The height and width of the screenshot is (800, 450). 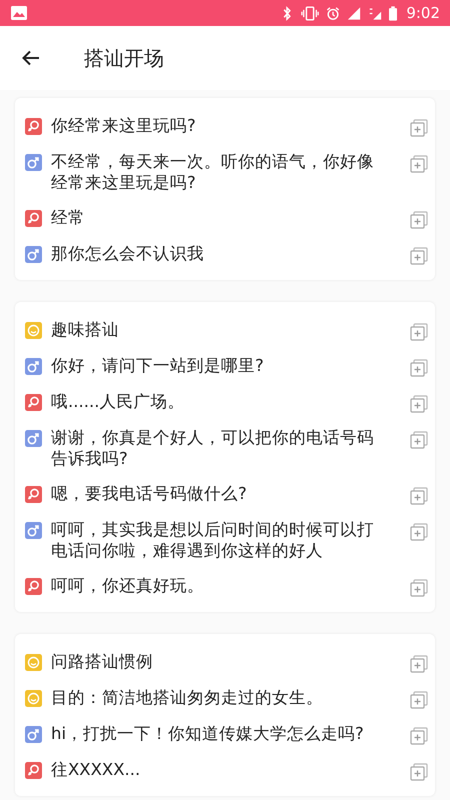 I want to click on line-text: 哦......人民广场。, so click(x=118, y=401).